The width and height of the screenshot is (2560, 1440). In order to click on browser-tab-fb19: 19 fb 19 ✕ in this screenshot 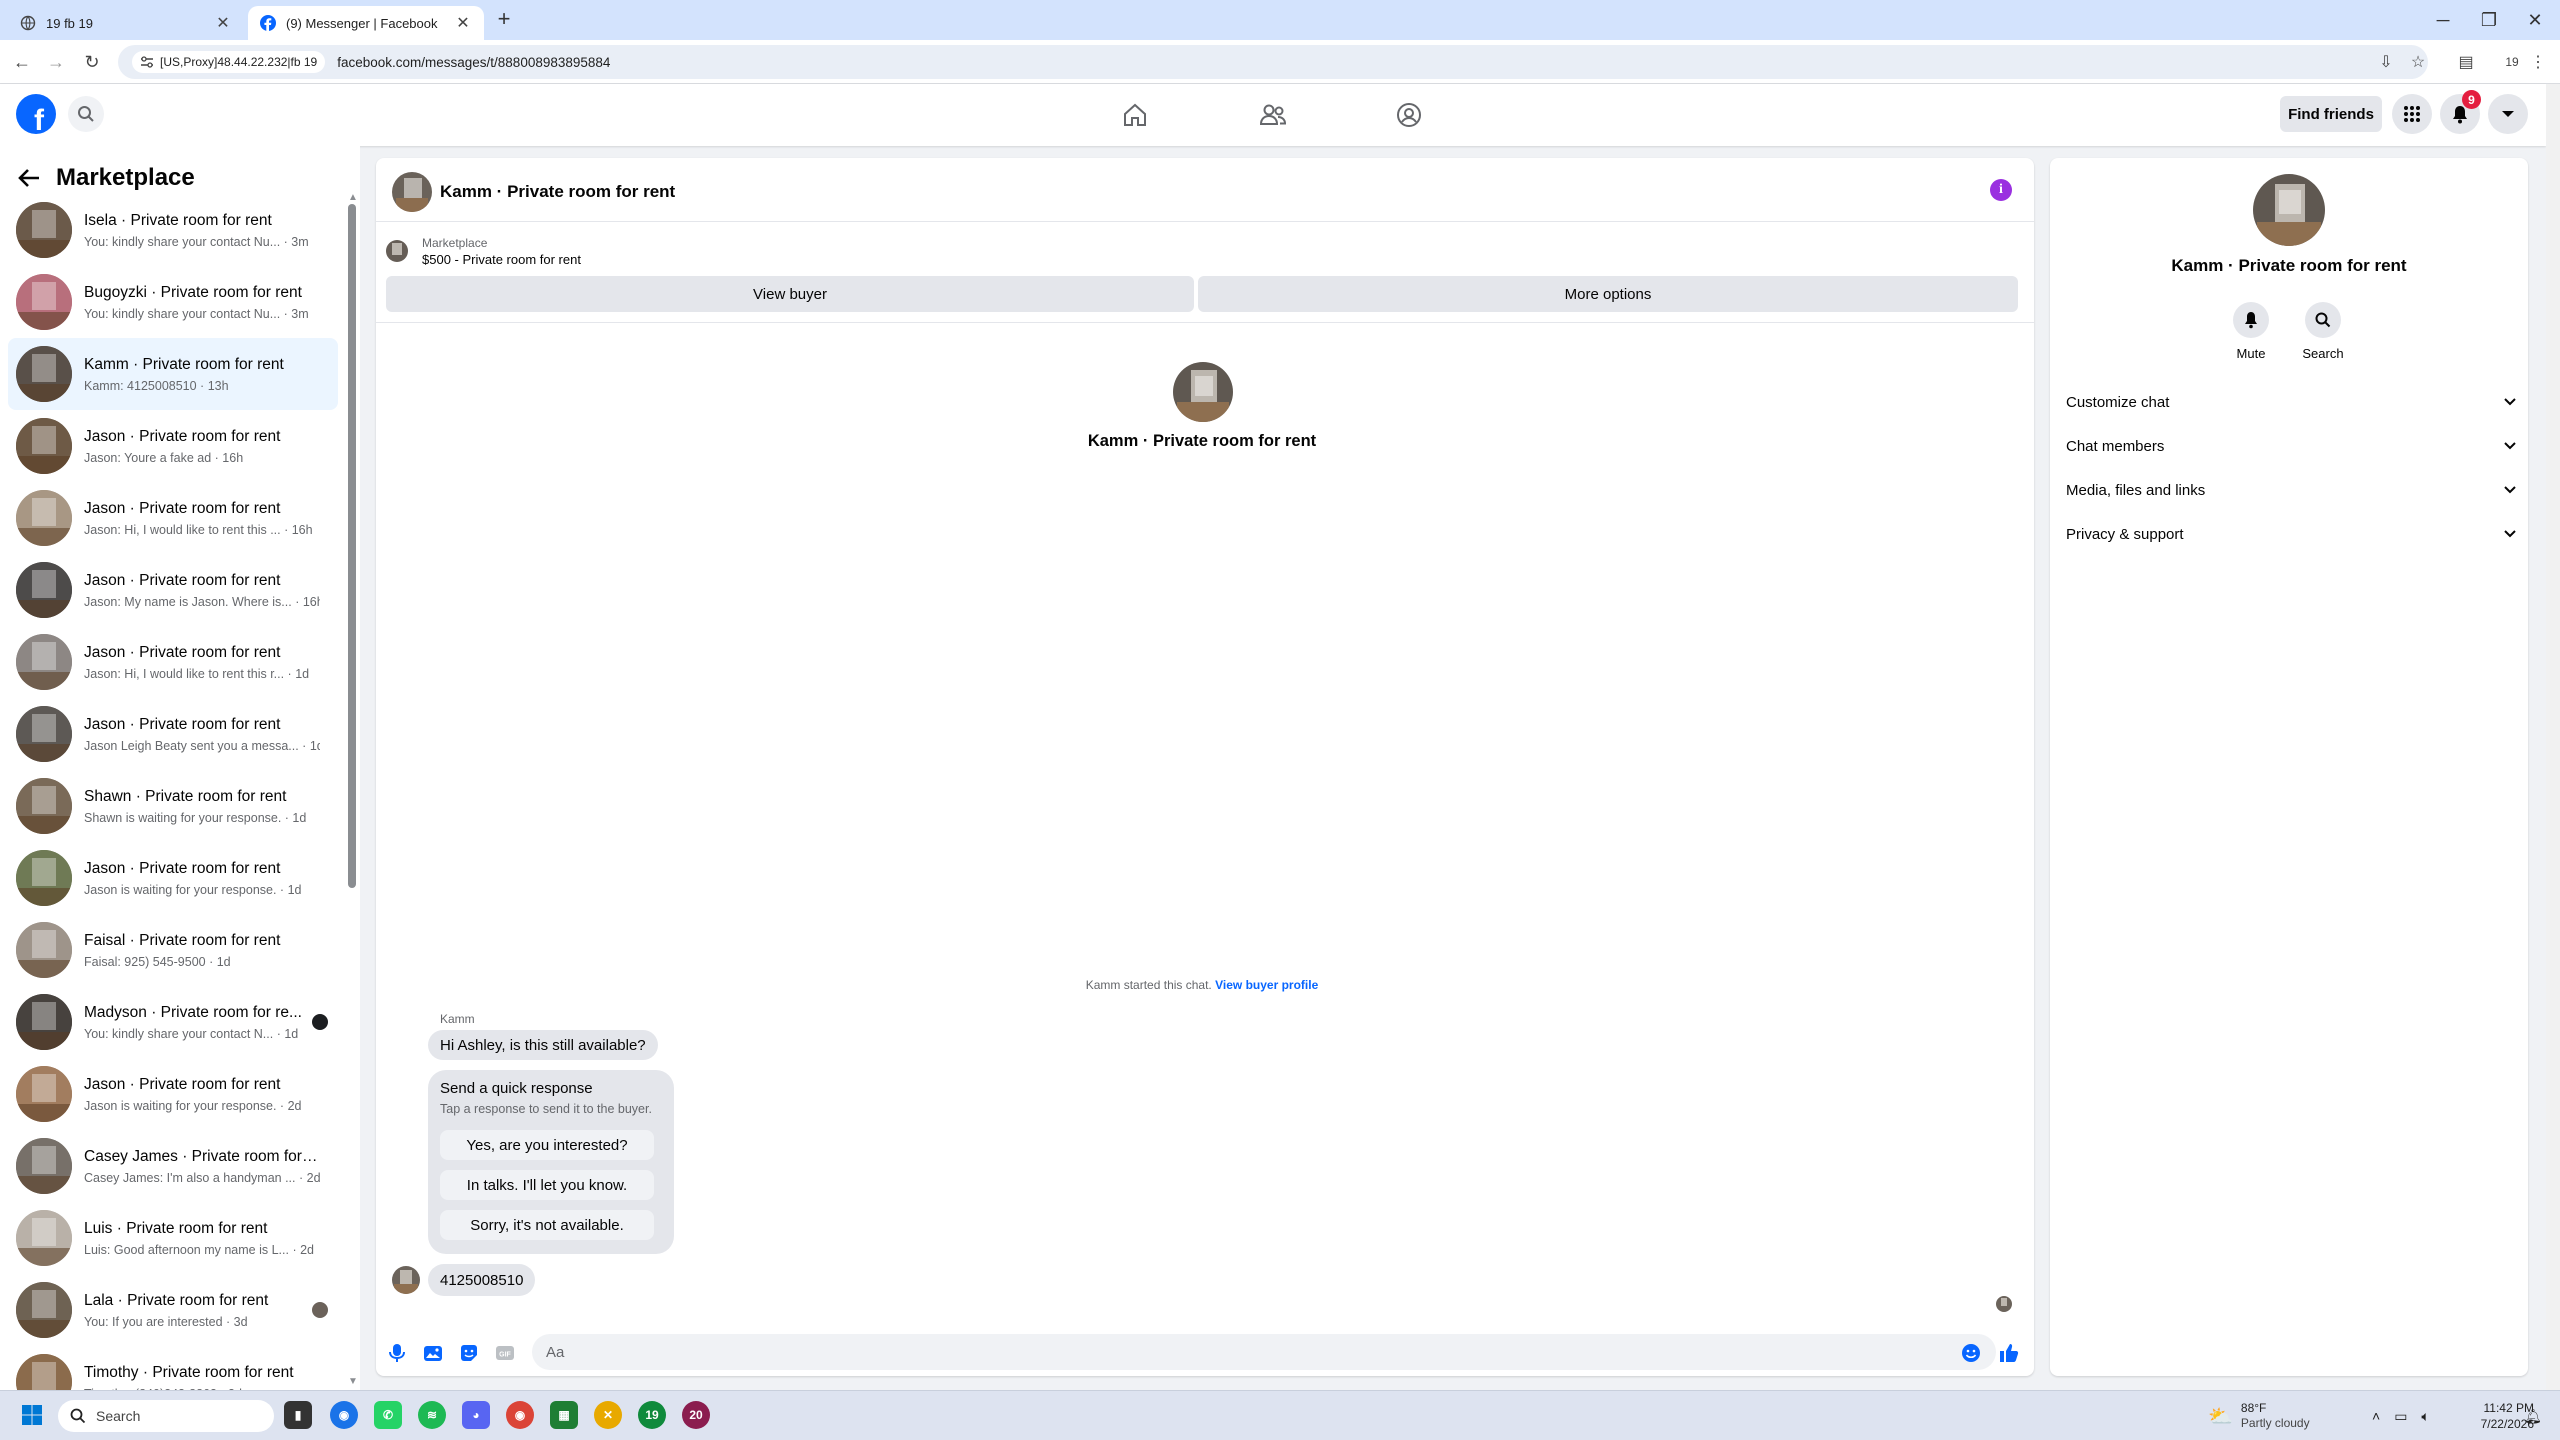, I will do `click(126, 23)`.